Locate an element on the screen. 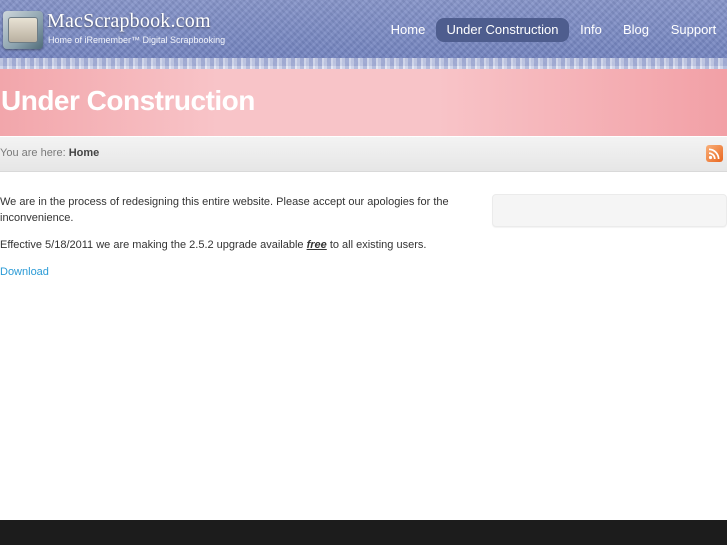  sidebar-panel is located at coordinates (609, 210).